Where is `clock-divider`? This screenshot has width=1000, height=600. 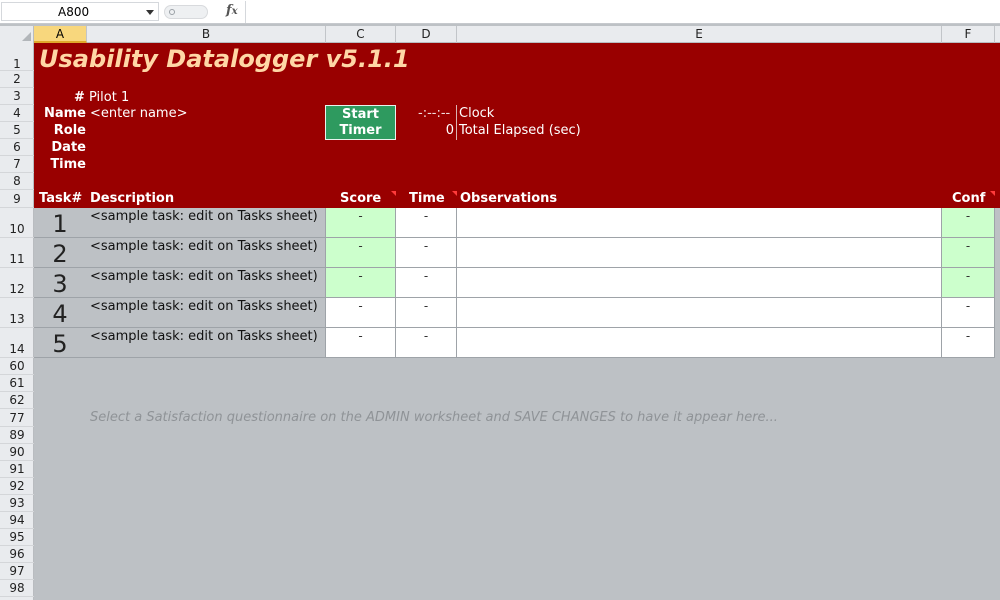 clock-divider is located at coordinates (456, 122).